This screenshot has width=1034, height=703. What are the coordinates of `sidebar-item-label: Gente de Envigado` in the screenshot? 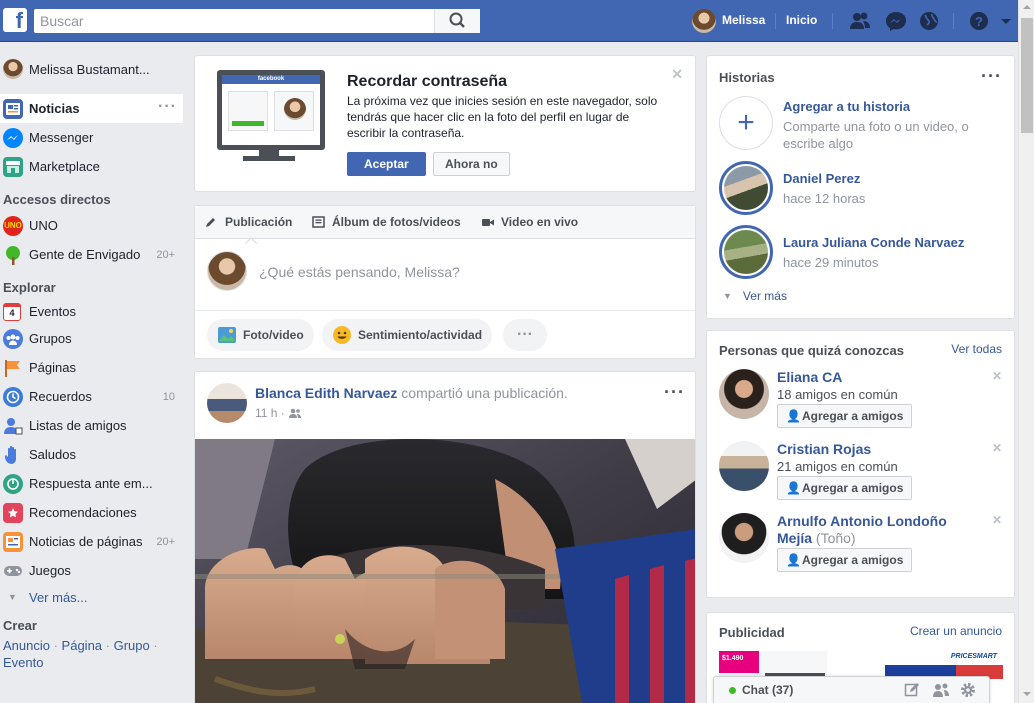 It's located at (85, 254).